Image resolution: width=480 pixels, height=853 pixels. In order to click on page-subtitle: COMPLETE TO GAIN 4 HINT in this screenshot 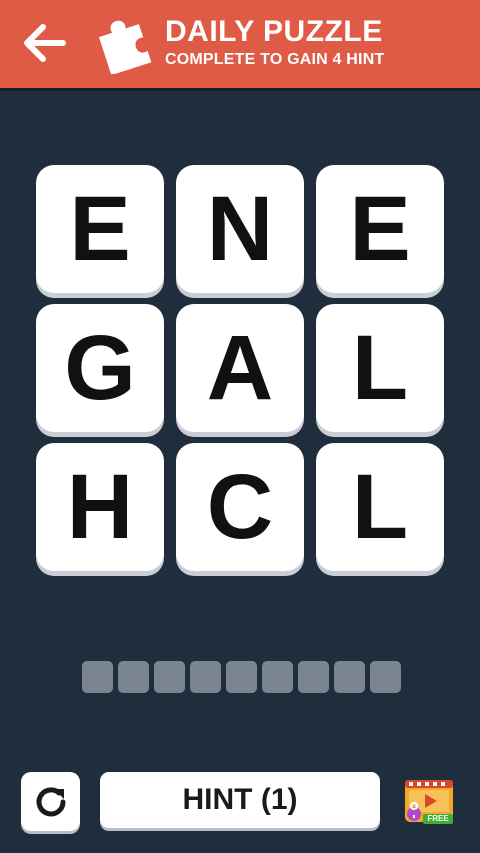, I will do `click(275, 59)`.